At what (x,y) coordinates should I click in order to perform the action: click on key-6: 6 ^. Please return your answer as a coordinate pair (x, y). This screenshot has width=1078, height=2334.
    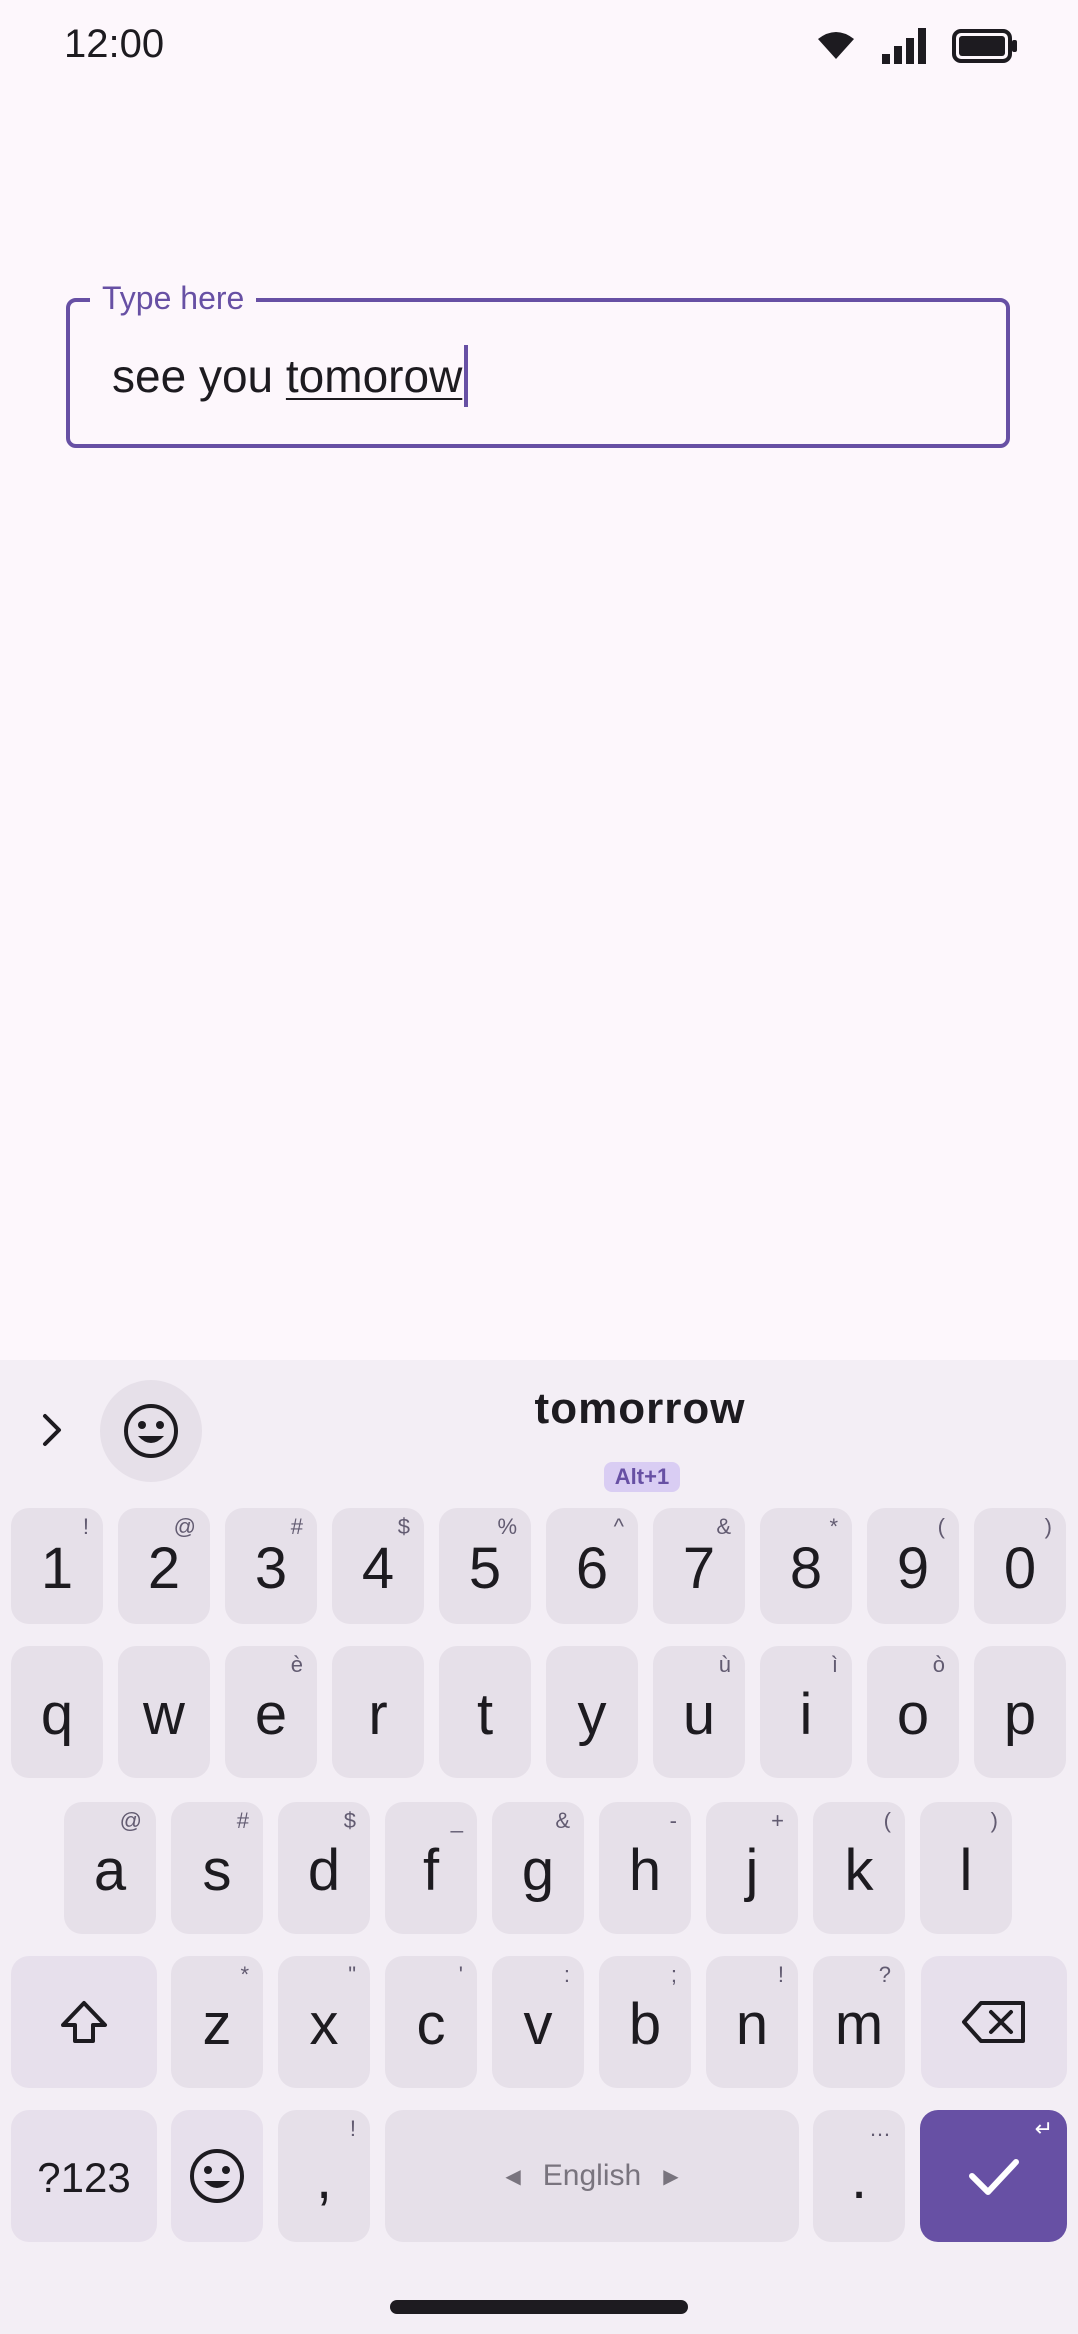
    Looking at the image, I should click on (592, 1566).